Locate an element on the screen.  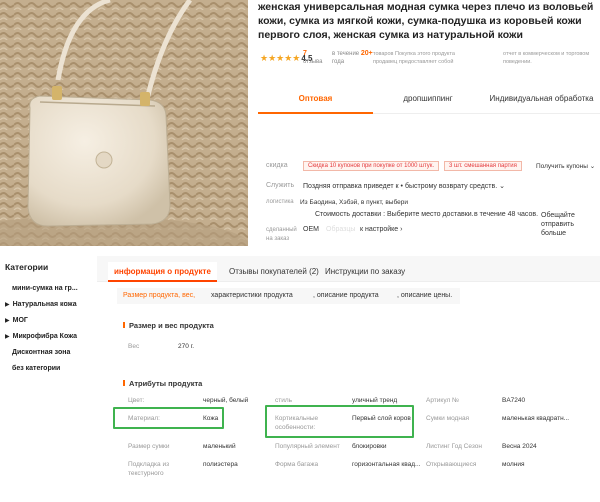
service-label-text: Служить is located at coordinates (280, 185).